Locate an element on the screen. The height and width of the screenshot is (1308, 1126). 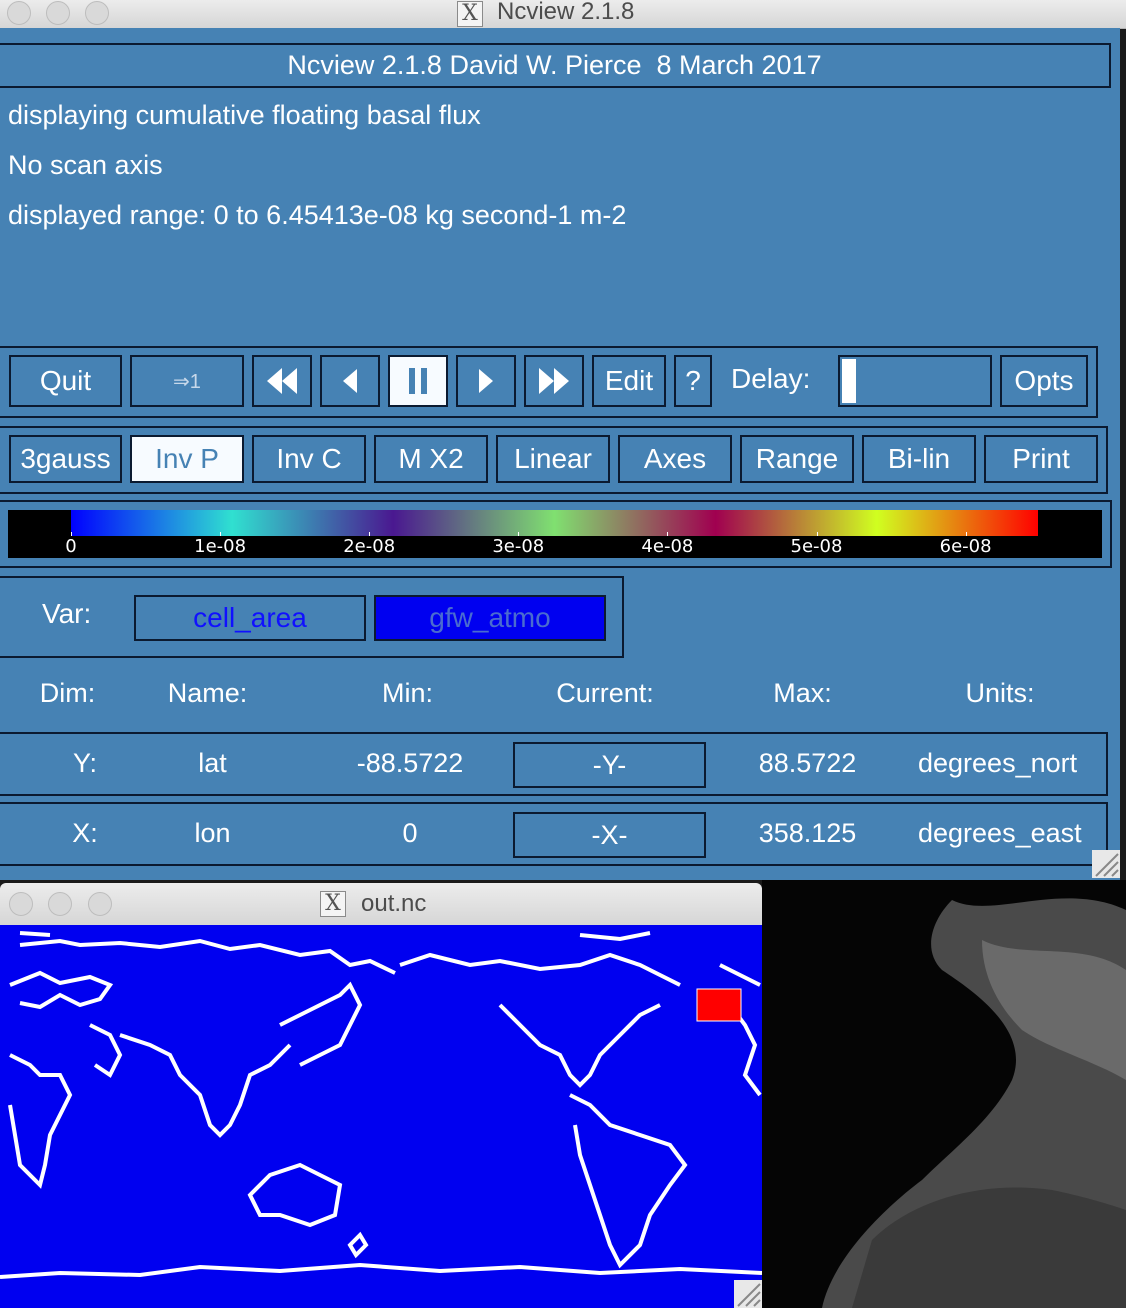
map-minimize-button is located at coordinates (60, 904).